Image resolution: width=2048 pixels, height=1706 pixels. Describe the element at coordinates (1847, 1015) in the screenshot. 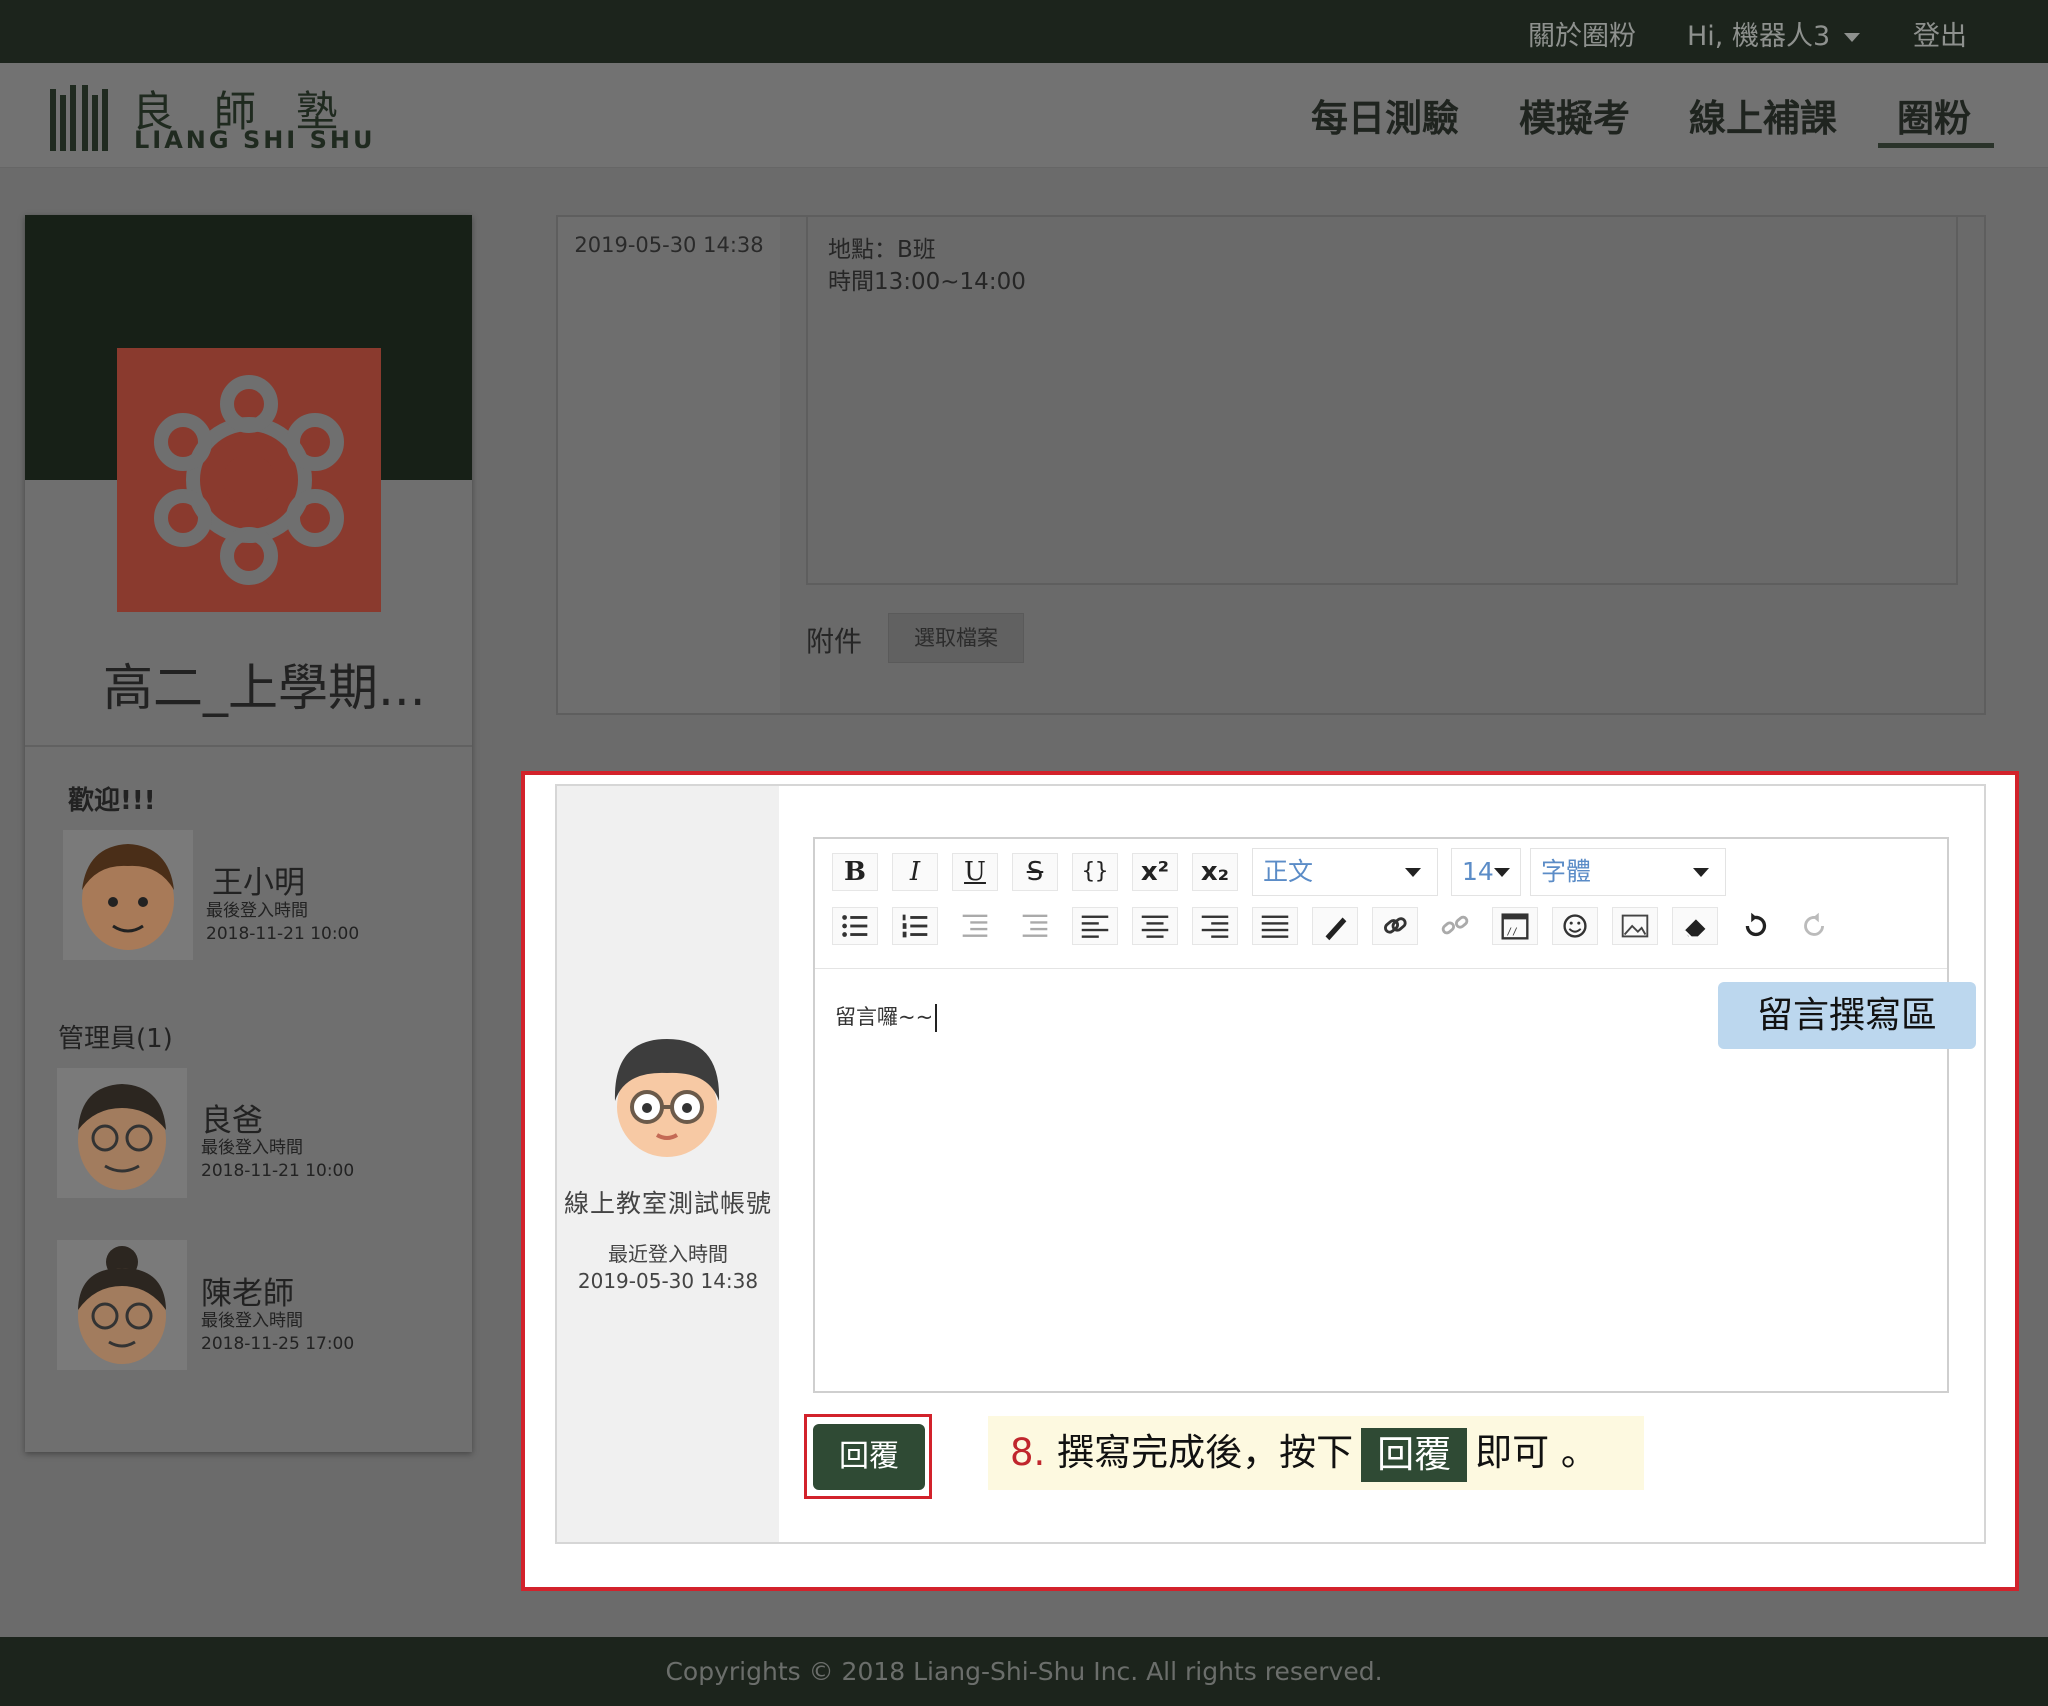

I see `editor-area-label: 留言撰寫區` at that location.